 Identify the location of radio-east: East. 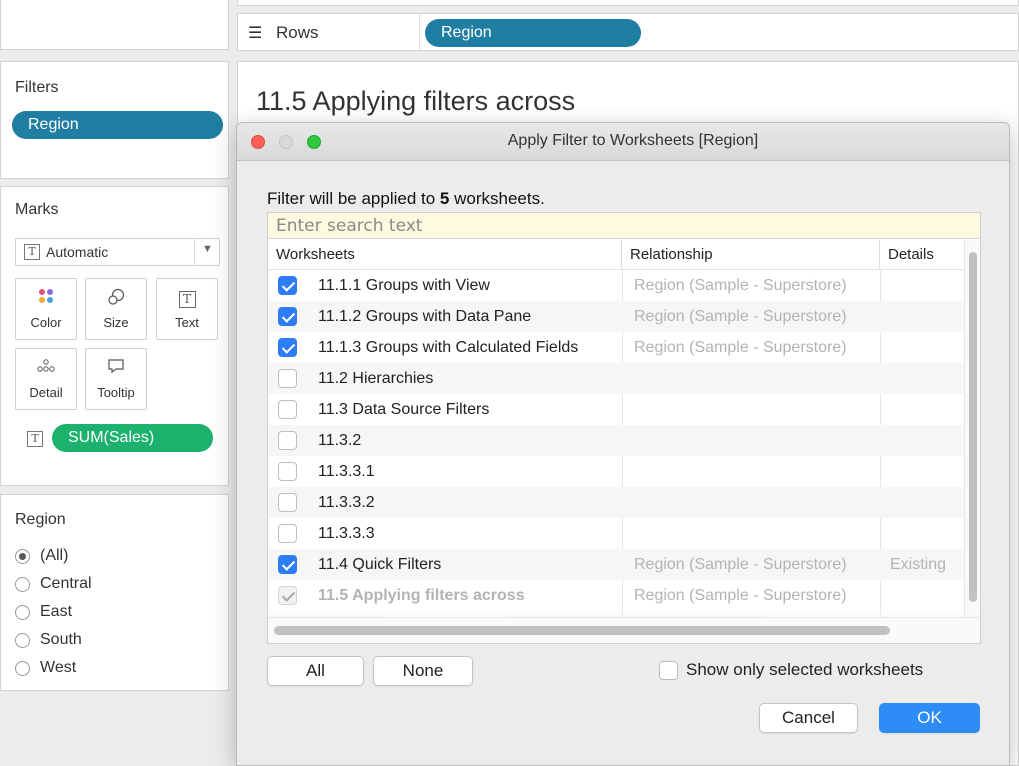
(43, 612).